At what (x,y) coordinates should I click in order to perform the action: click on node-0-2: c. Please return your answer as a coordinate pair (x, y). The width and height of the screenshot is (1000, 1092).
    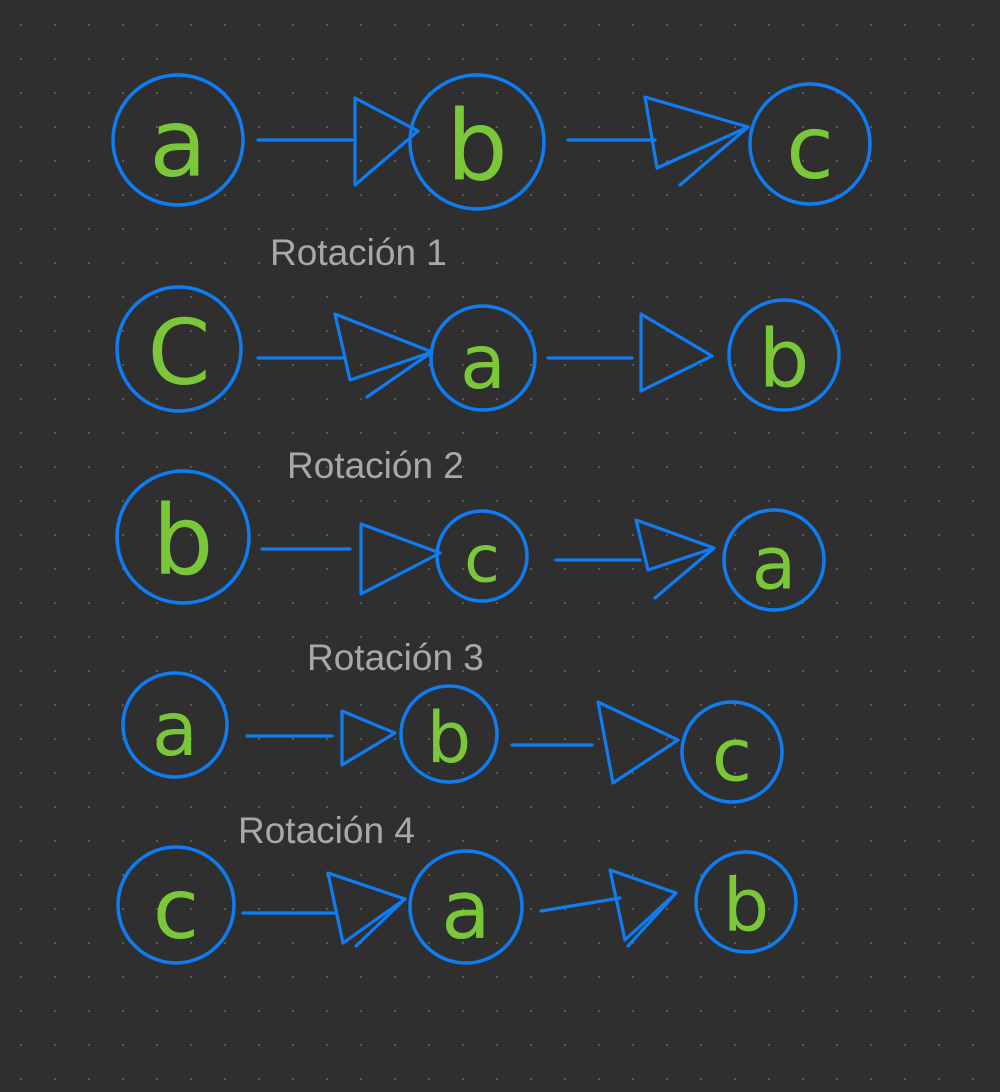
    Looking at the image, I should click on (810, 144).